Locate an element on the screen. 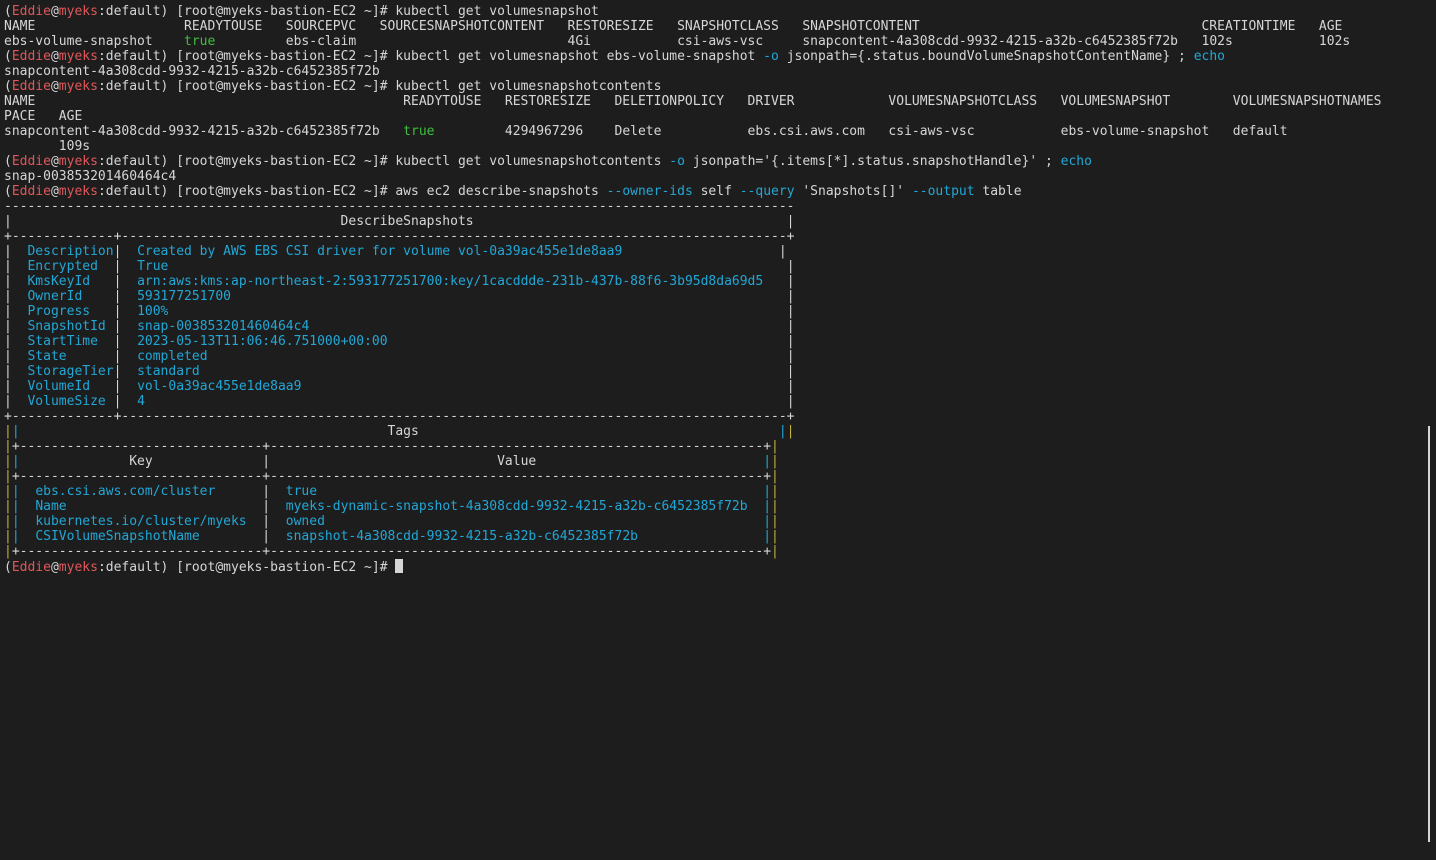 The height and width of the screenshot is (860, 1436). terminal-text: snap-003853201460464c4 is located at coordinates (90, 176).